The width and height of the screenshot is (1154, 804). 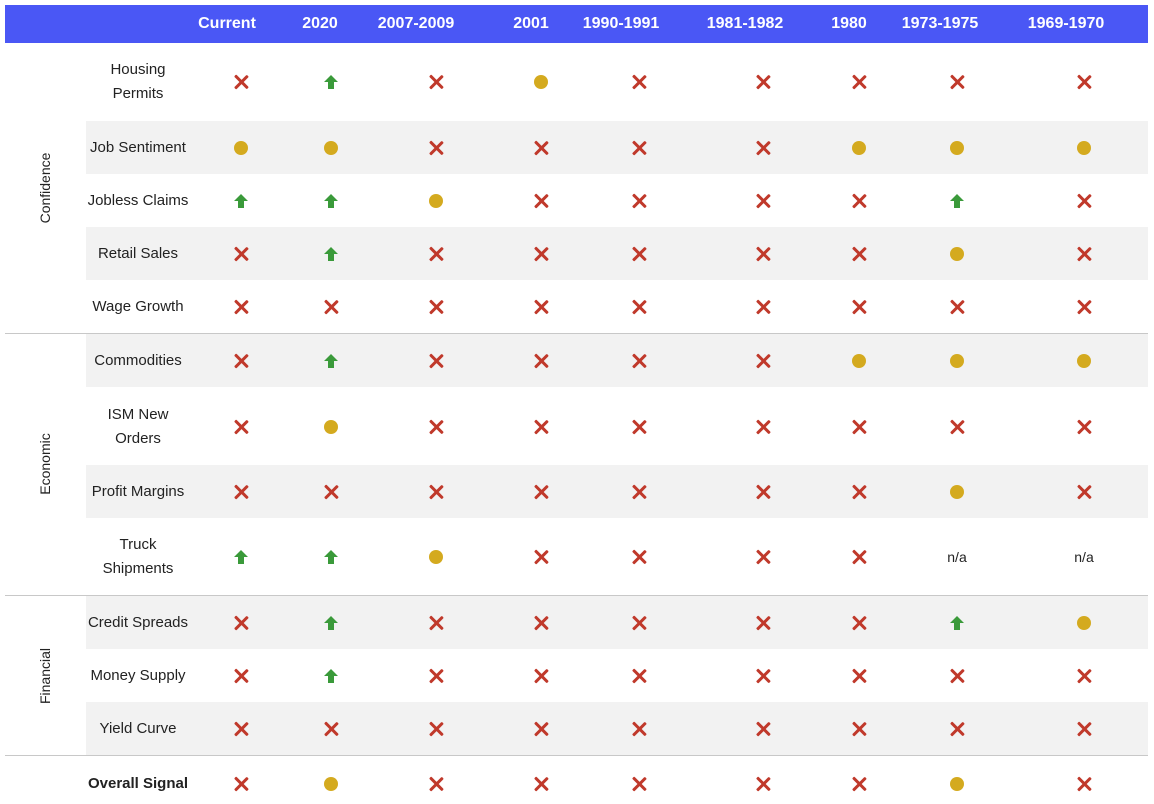 I want to click on column-header: 1973-1975, so click(x=940, y=23).